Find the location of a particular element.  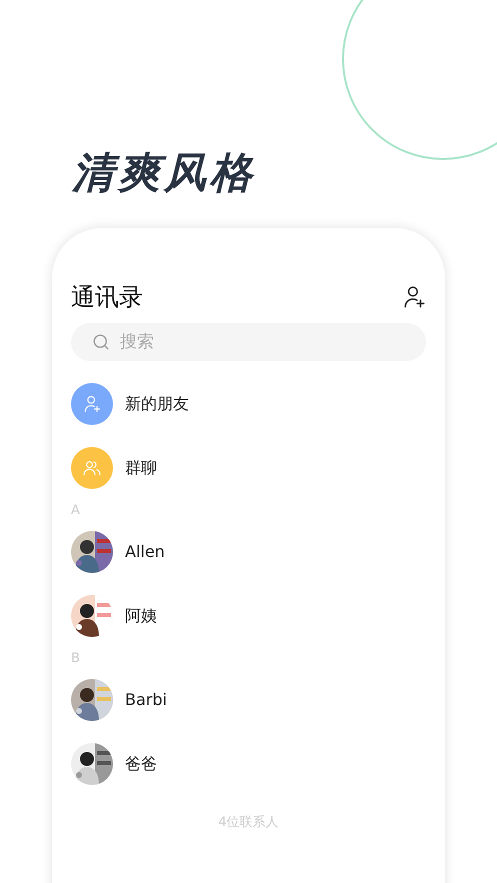

group-icon is located at coordinates (92, 468).